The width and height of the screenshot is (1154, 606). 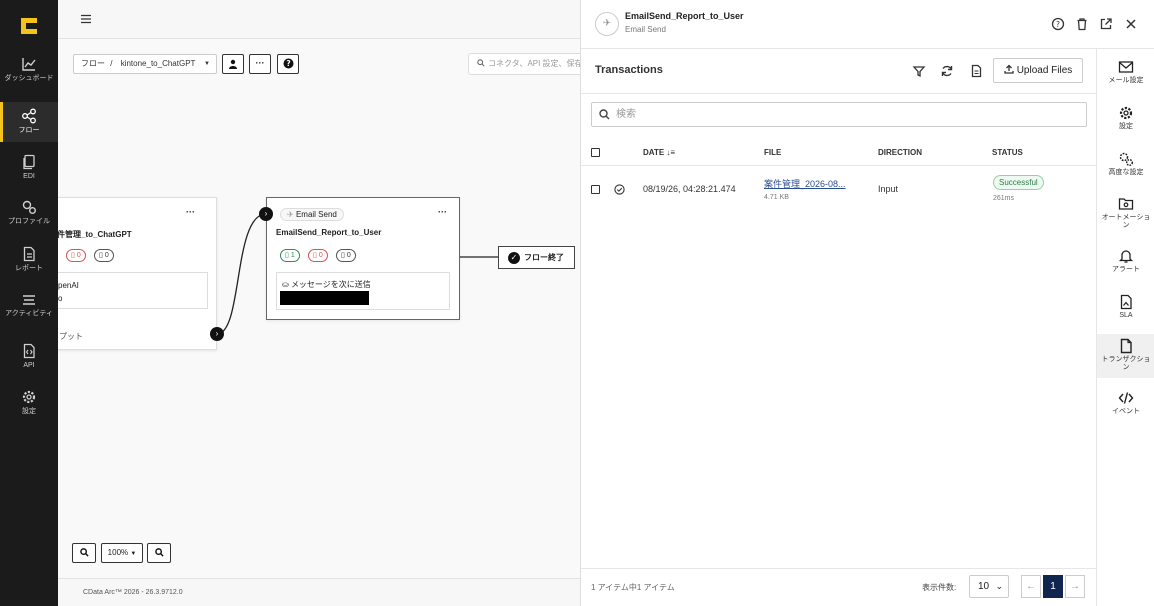 What do you see at coordinates (1038, 70) in the screenshot?
I see `upload-files-button: Upload Files` at bounding box center [1038, 70].